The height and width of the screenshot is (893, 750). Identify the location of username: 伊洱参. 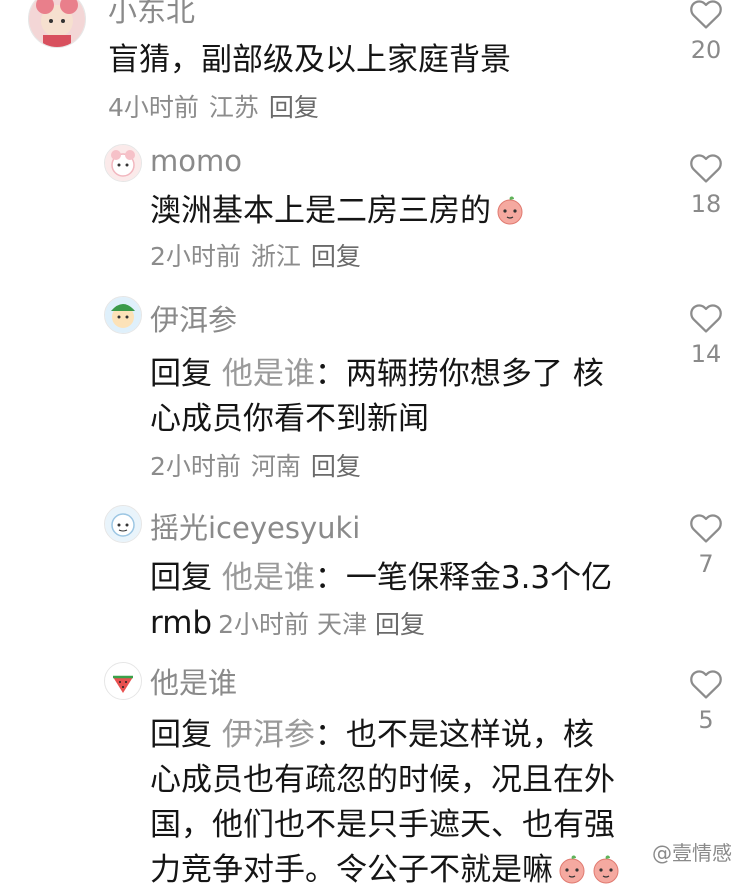
(193, 318).